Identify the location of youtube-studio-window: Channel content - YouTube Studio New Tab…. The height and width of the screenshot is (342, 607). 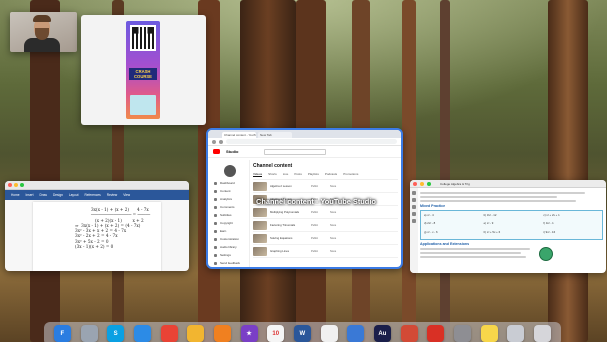
(304, 198).